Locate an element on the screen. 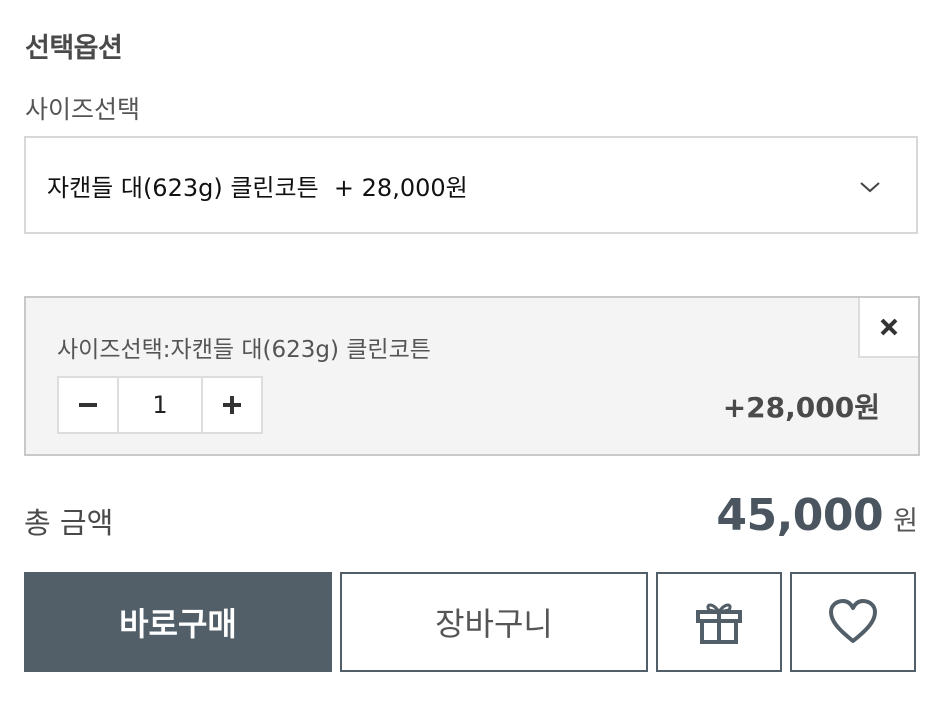 The image size is (952, 720). quantity-stepper: 1 is located at coordinates (160, 405).